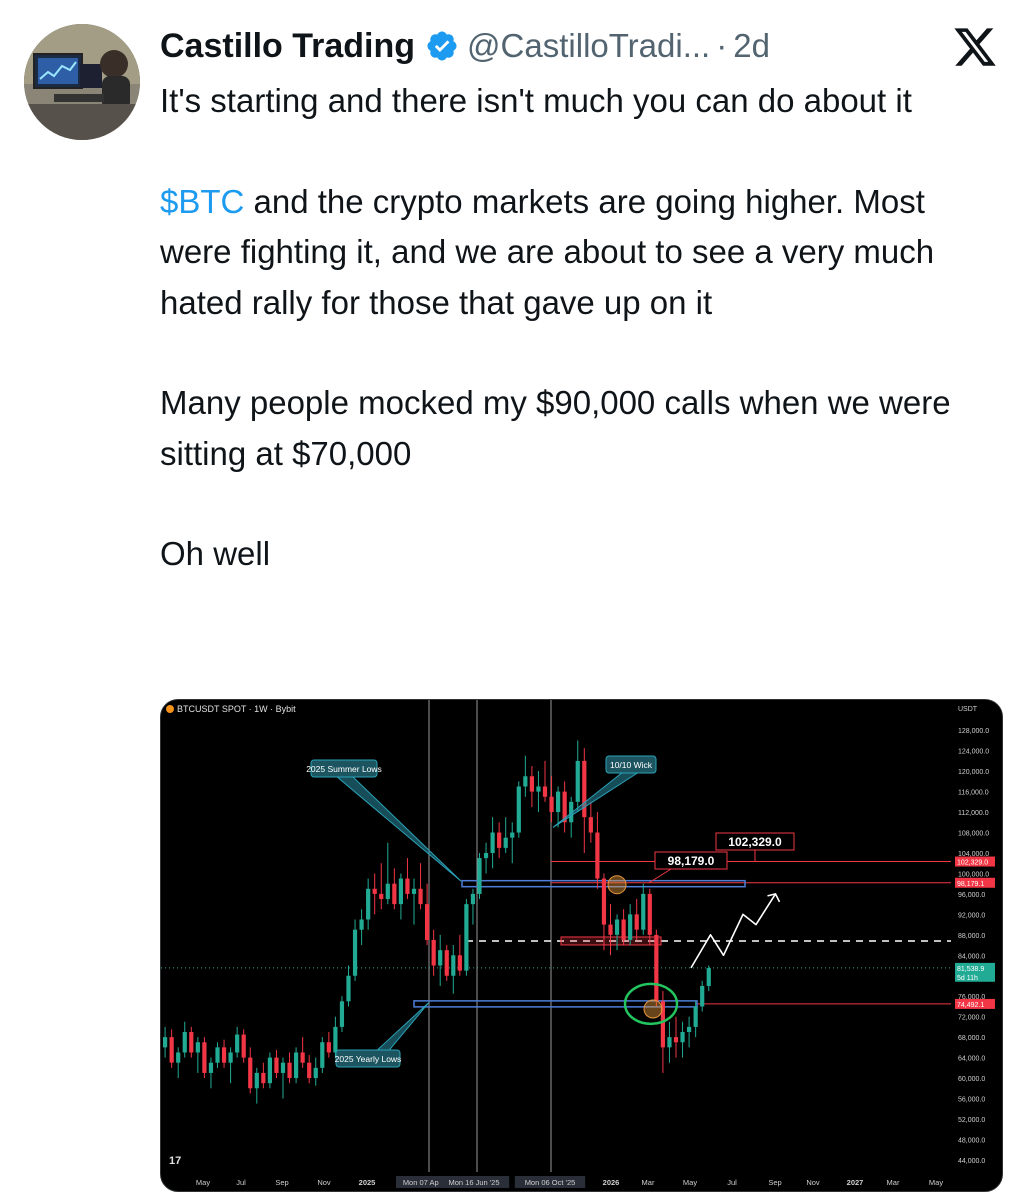 This screenshot has height=1200, width=1025. I want to click on trader-at-monitors-avatar, so click(82, 82).